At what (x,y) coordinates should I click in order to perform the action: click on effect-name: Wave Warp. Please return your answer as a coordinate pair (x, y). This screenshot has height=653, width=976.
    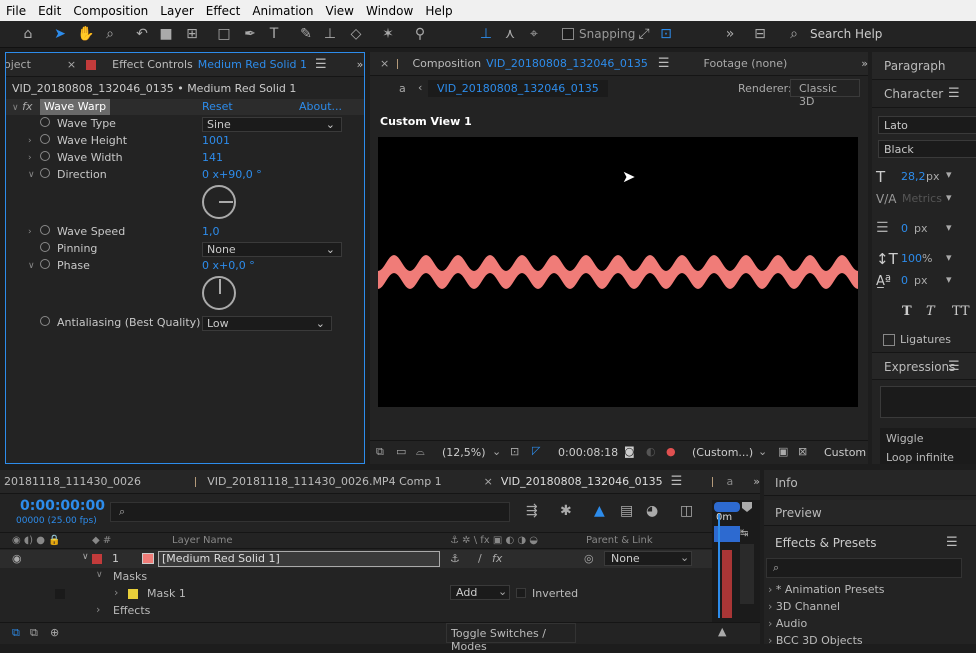
    Looking at the image, I should click on (75, 107).